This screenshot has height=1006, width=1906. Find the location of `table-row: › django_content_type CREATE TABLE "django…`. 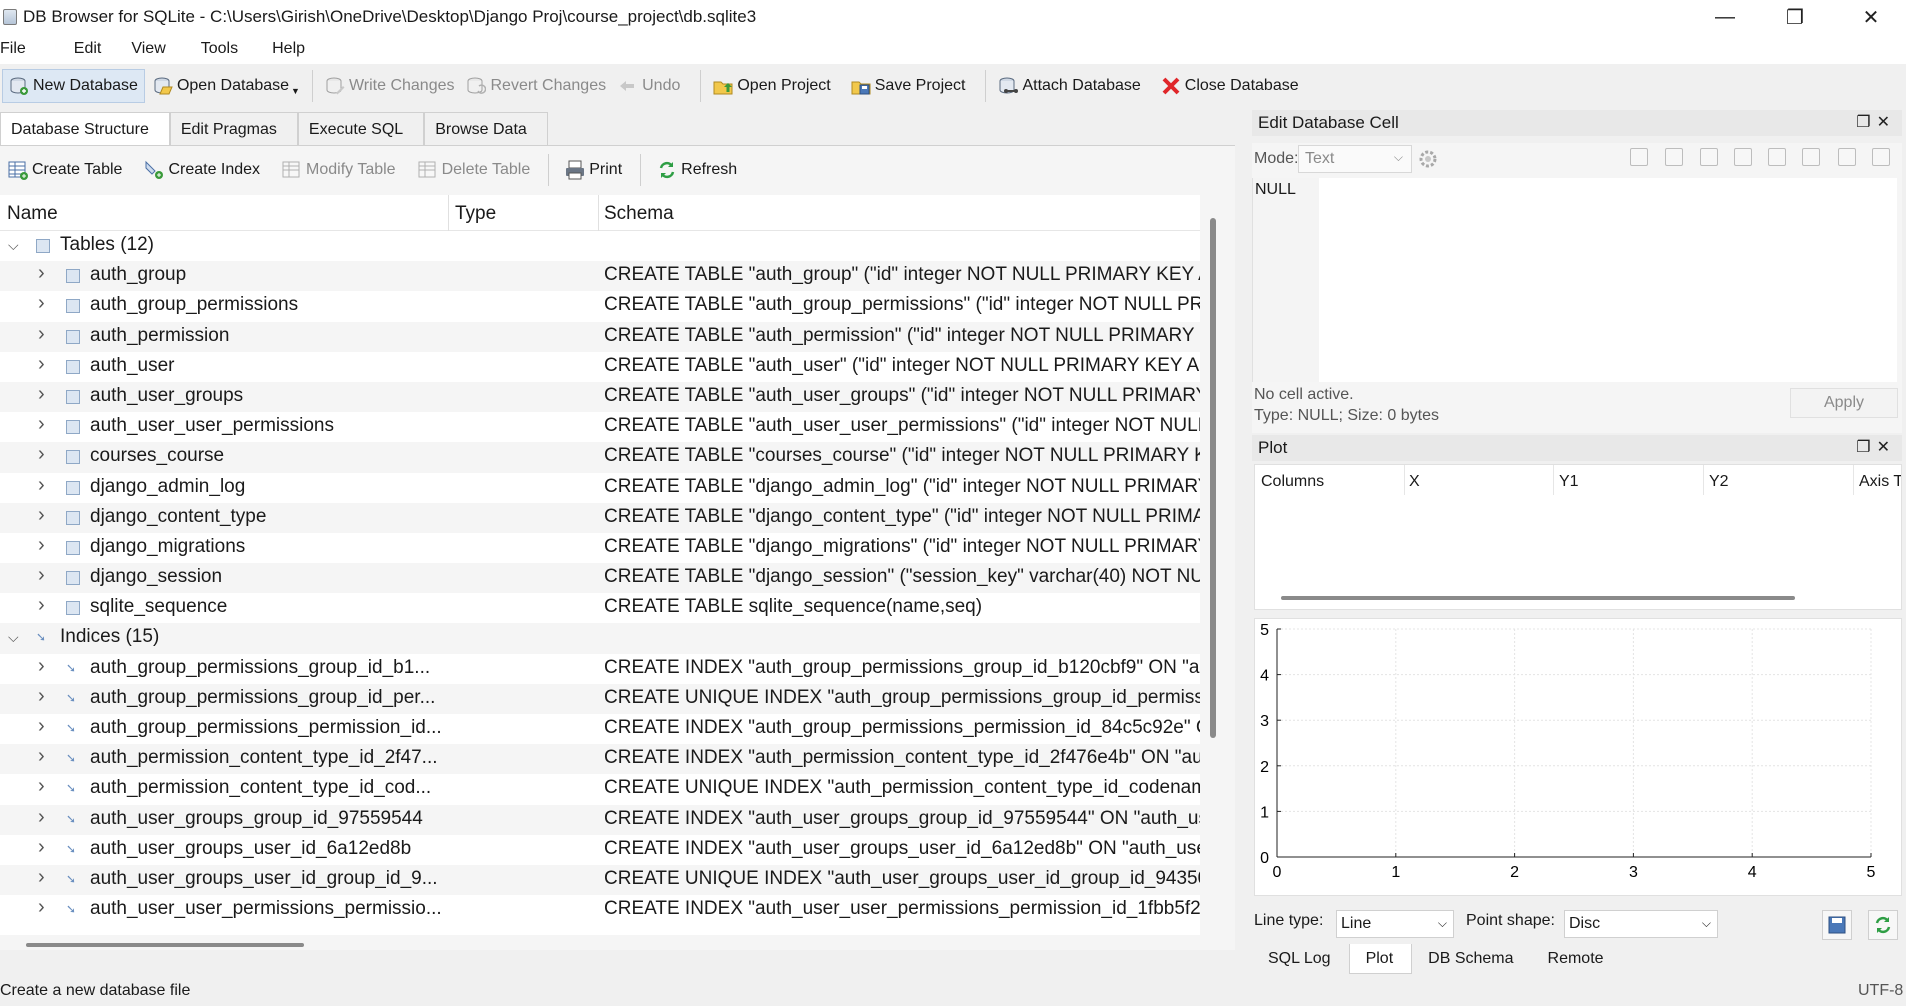

table-row: › django_content_type CREATE TABLE "django… is located at coordinates (600, 517).